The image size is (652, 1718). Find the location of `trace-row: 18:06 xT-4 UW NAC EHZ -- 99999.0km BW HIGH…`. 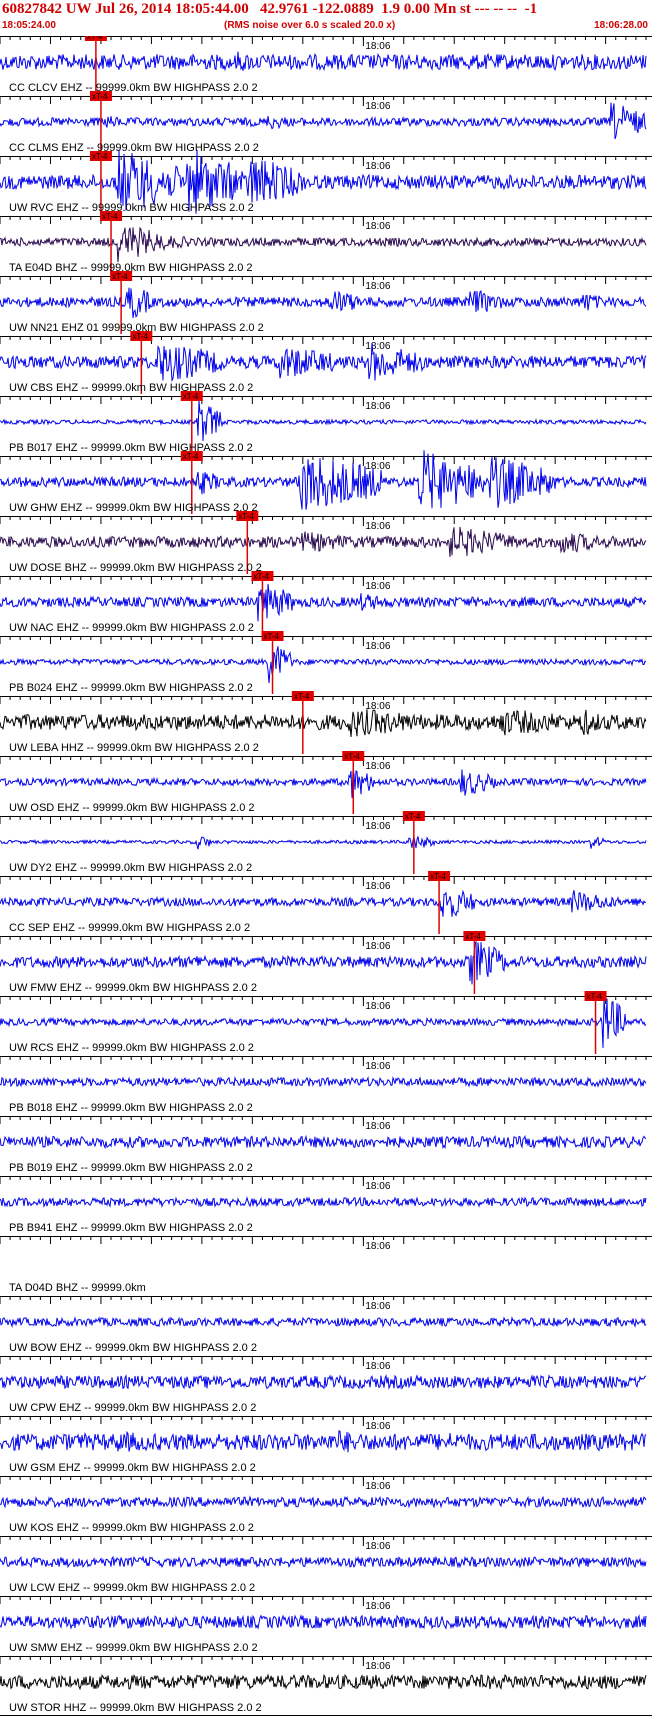

trace-row: 18:06 xT-4 UW NAC EHZ -- 99999.0km BW HIGH… is located at coordinates (326, 602).